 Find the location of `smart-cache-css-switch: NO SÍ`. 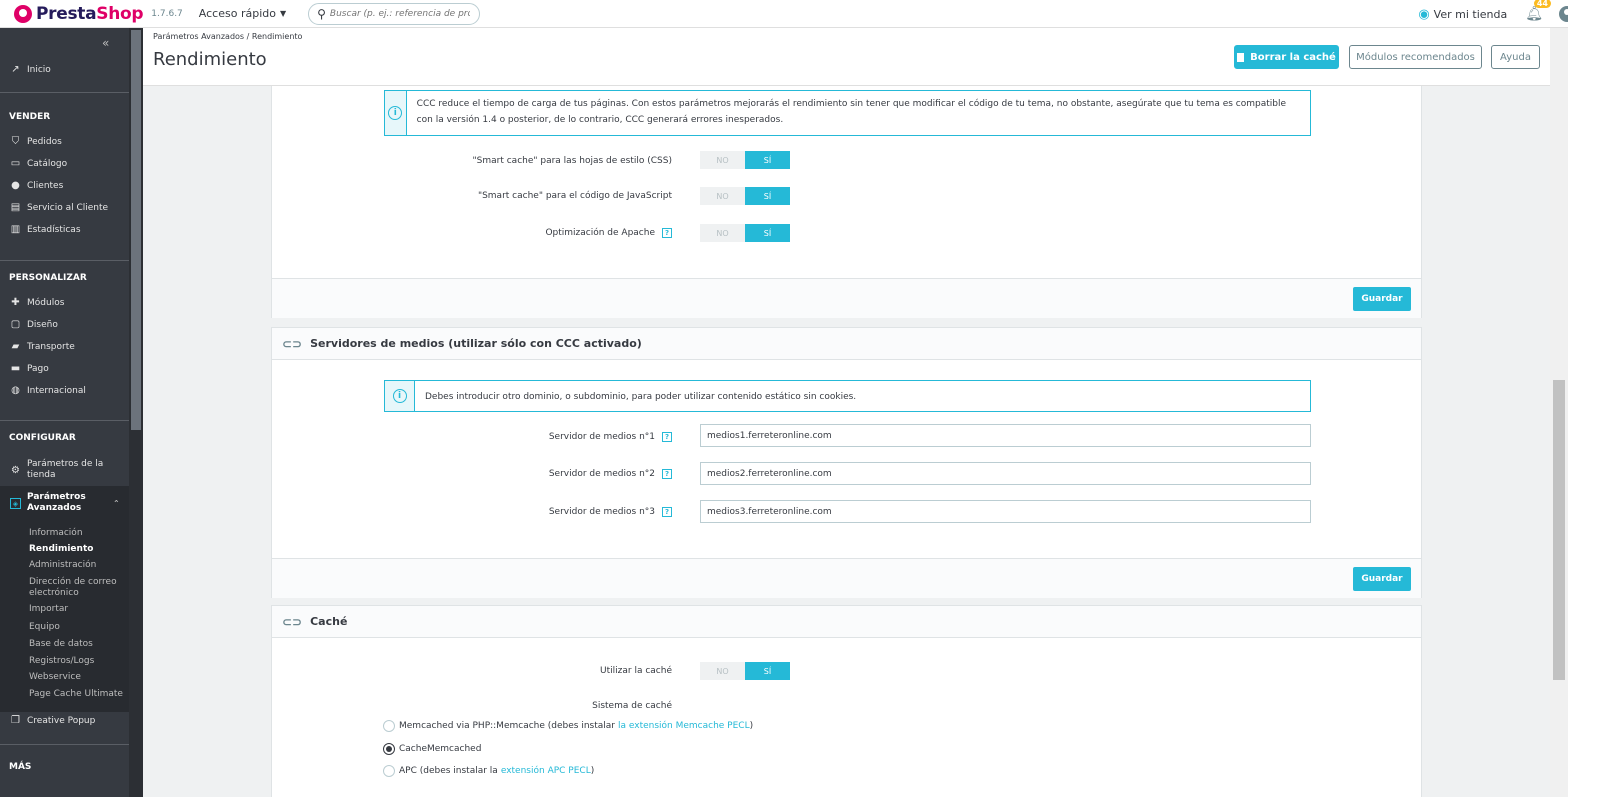

smart-cache-css-switch: NO SÍ is located at coordinates (745, 160).